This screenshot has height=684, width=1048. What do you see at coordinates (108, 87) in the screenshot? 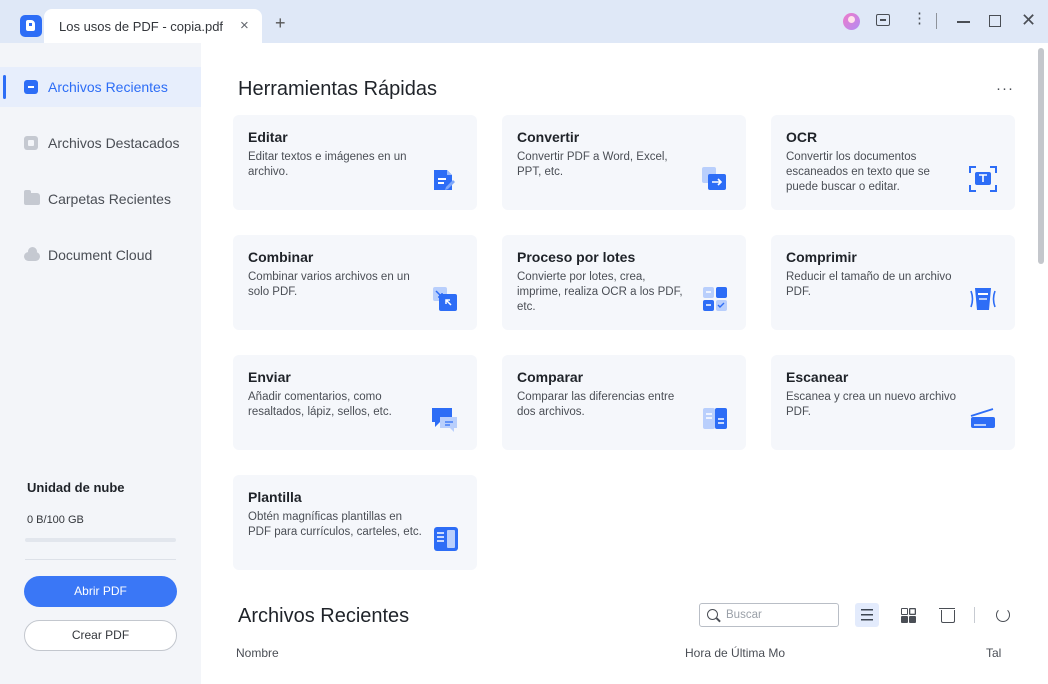
I see `sidebar-item-label: Archivos Recientes` at bounding box center [108, 87].